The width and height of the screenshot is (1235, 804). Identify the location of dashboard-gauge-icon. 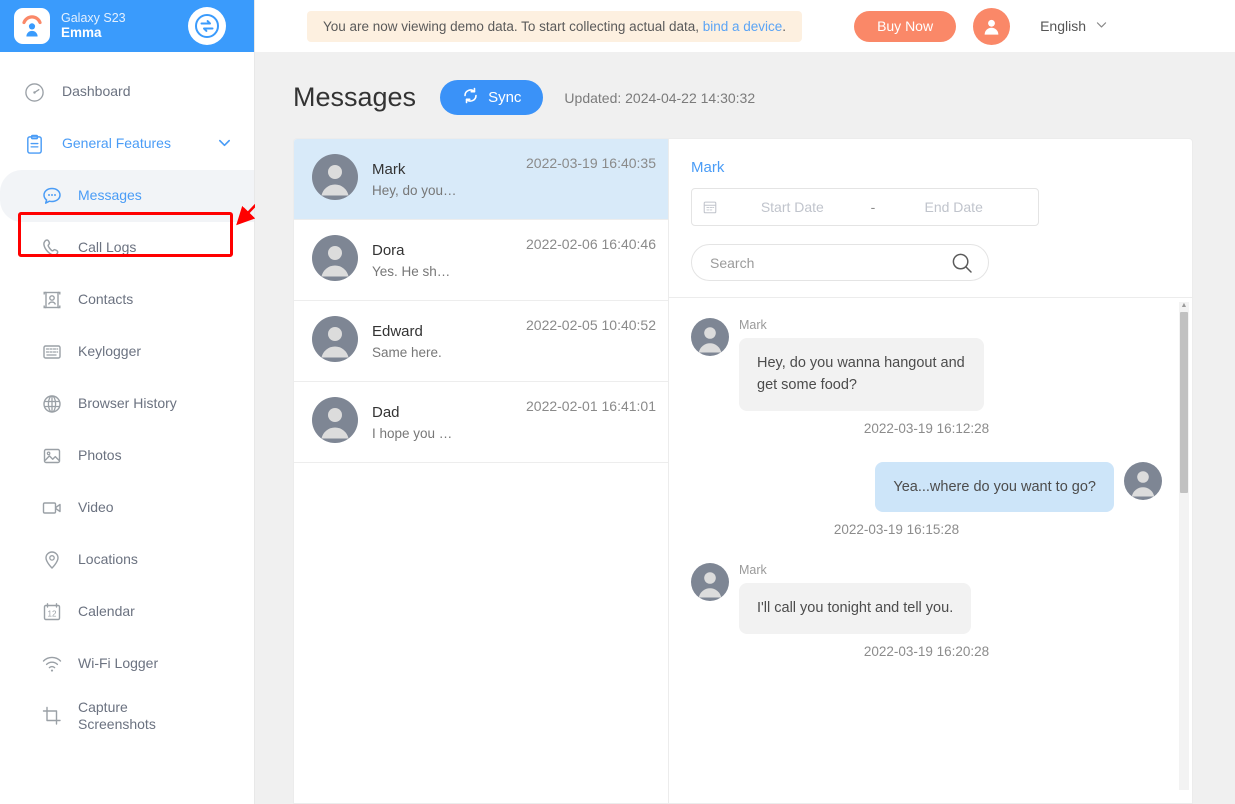
(34, 92).